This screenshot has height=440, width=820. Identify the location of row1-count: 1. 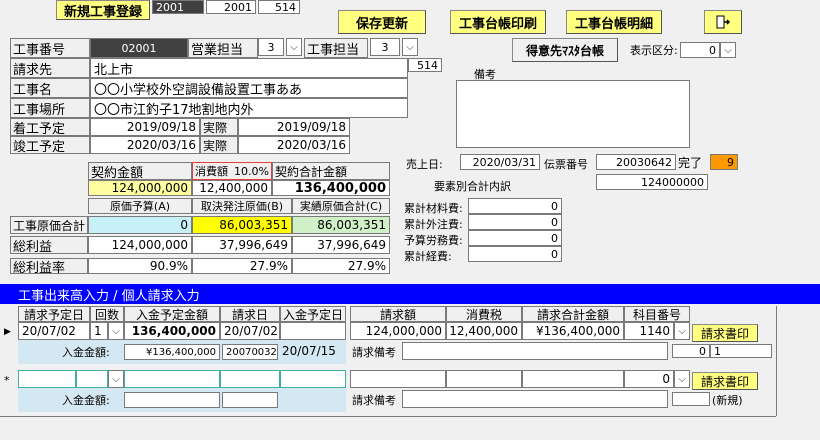
(99, 331).